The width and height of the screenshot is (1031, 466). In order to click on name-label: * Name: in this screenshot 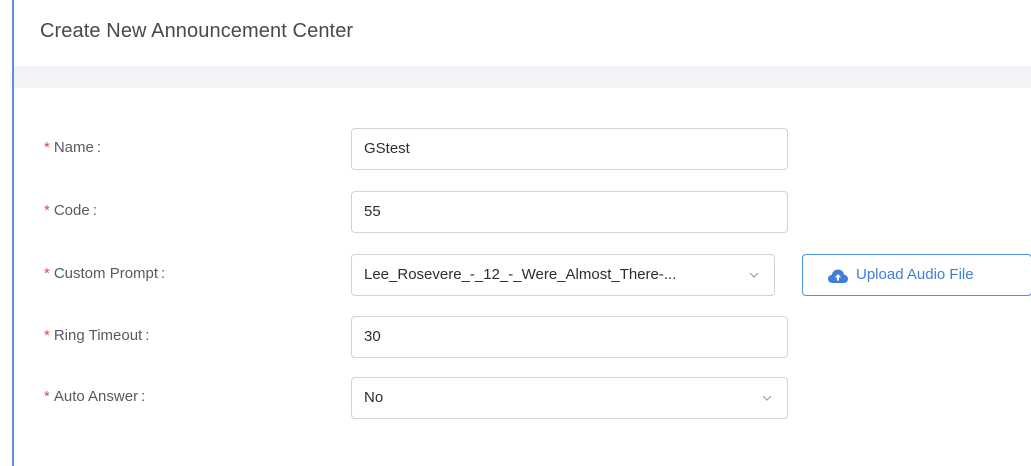, I will do `click(72, 147)`.